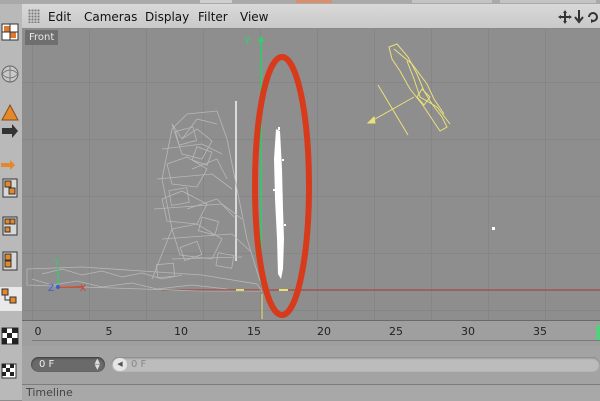  I want to click on tab-segment-active, so click(314, 1).